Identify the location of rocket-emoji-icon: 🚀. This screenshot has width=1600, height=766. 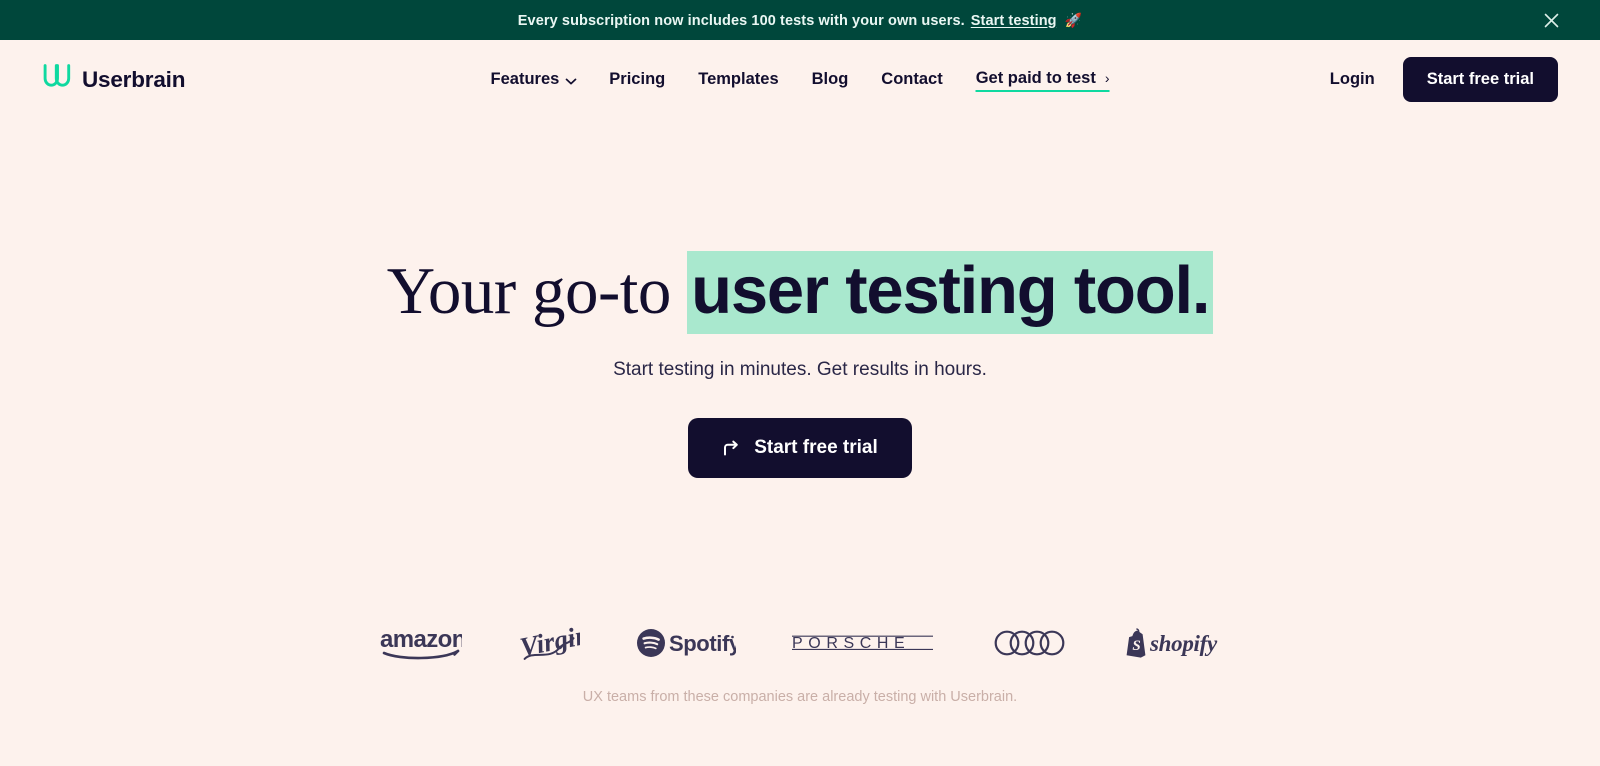
(1073, 19).